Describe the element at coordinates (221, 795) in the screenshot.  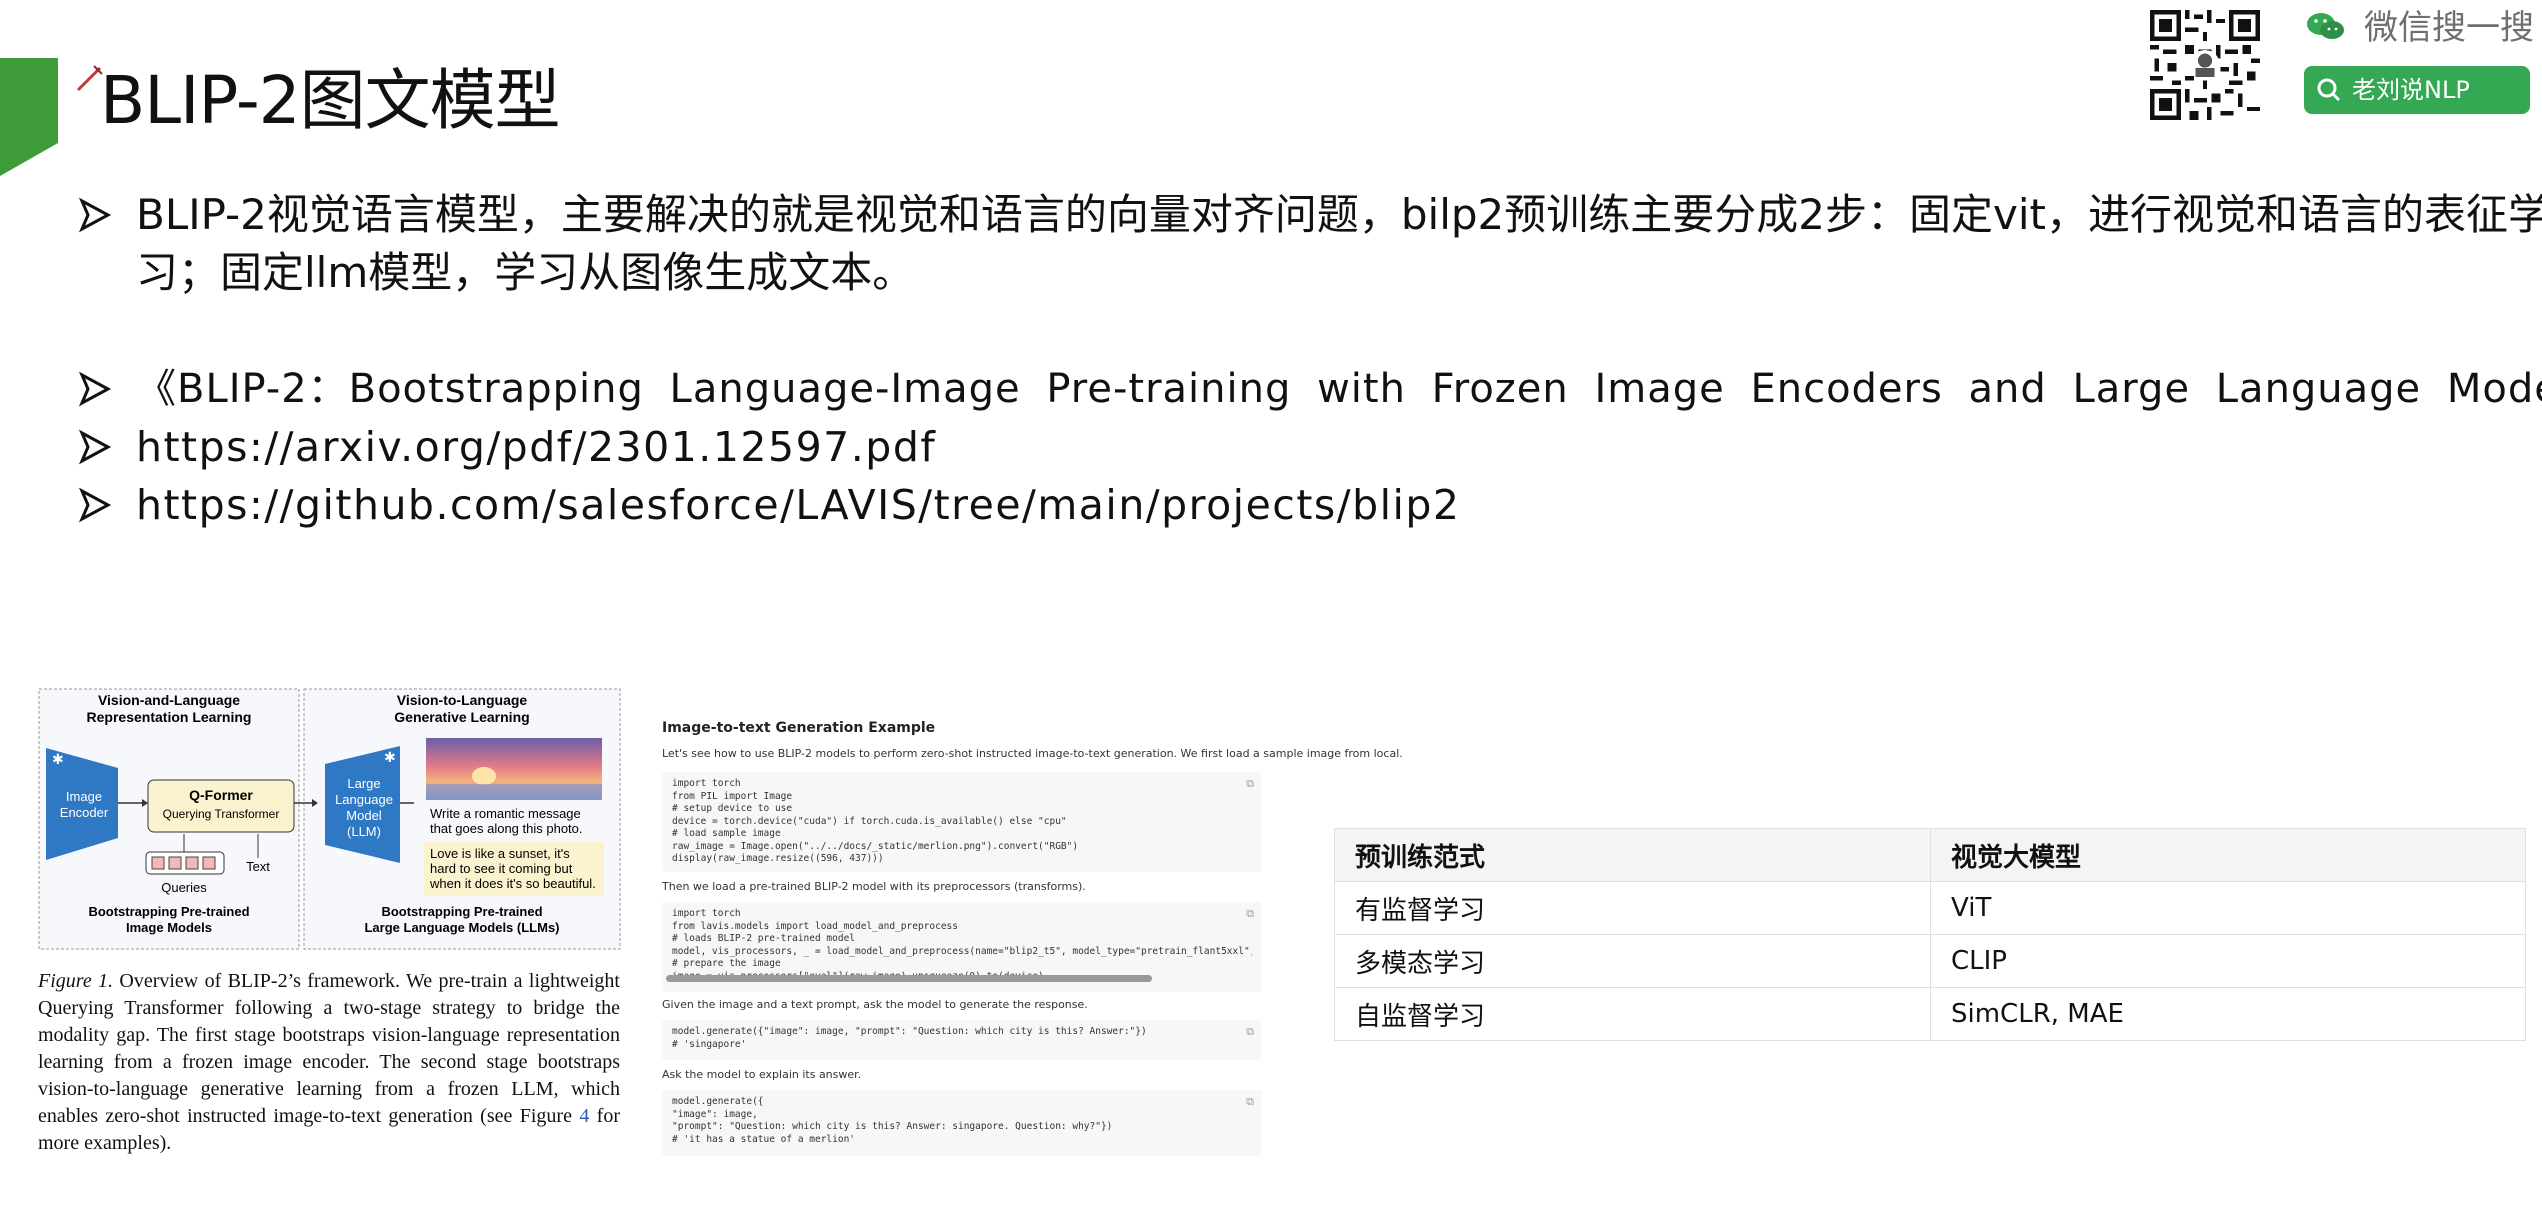
I see `svg-text: Q-Former` at that location.